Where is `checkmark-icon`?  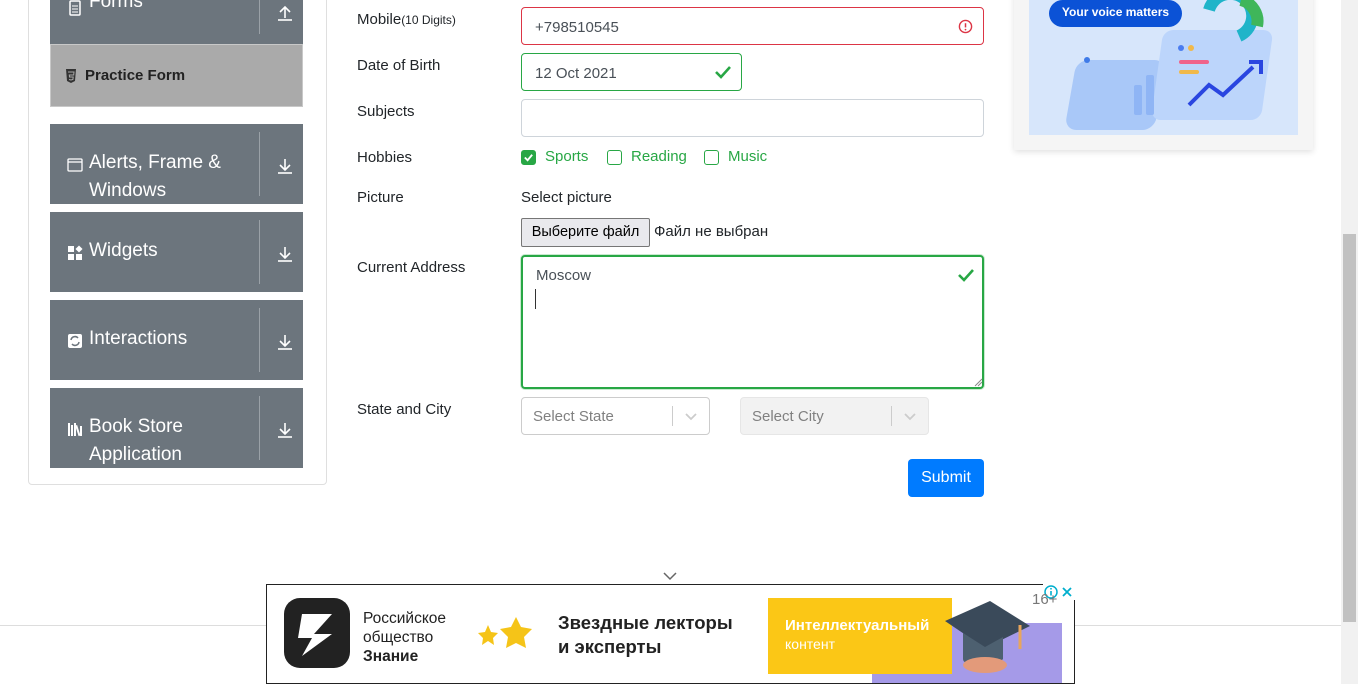
checkmark-icon is located at coordinates (528, 158).